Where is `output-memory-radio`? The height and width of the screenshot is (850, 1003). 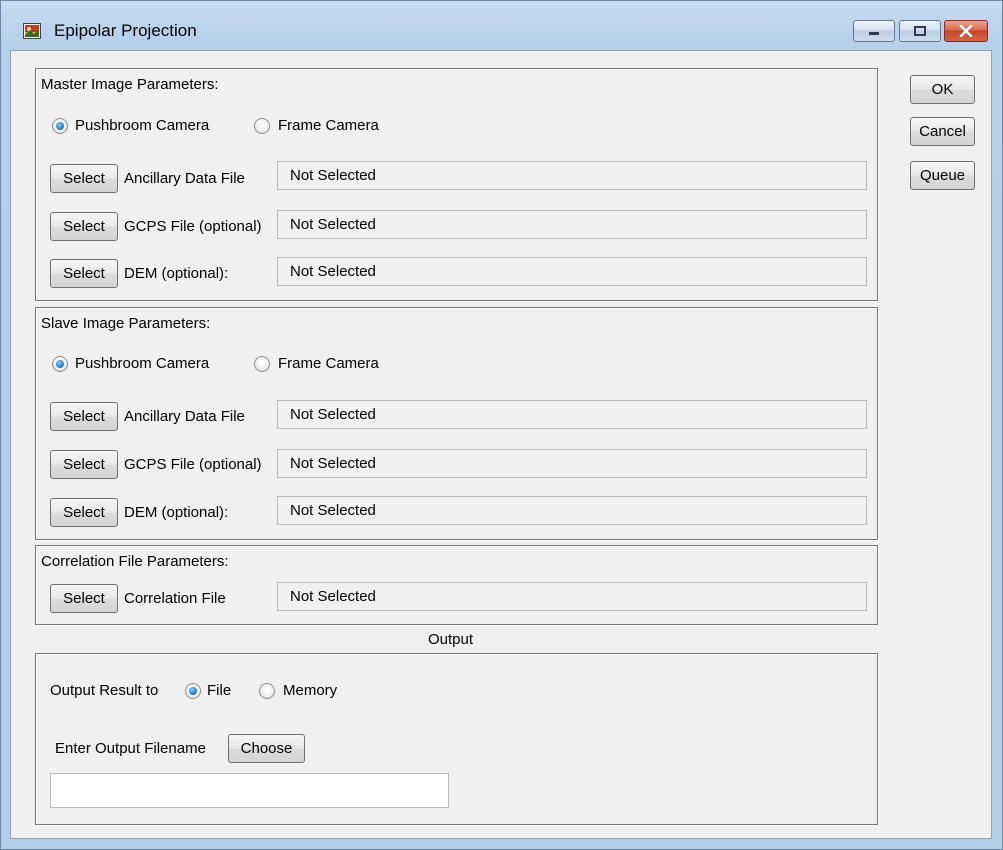
output-memory-radio is located at coordinates (267, 691).